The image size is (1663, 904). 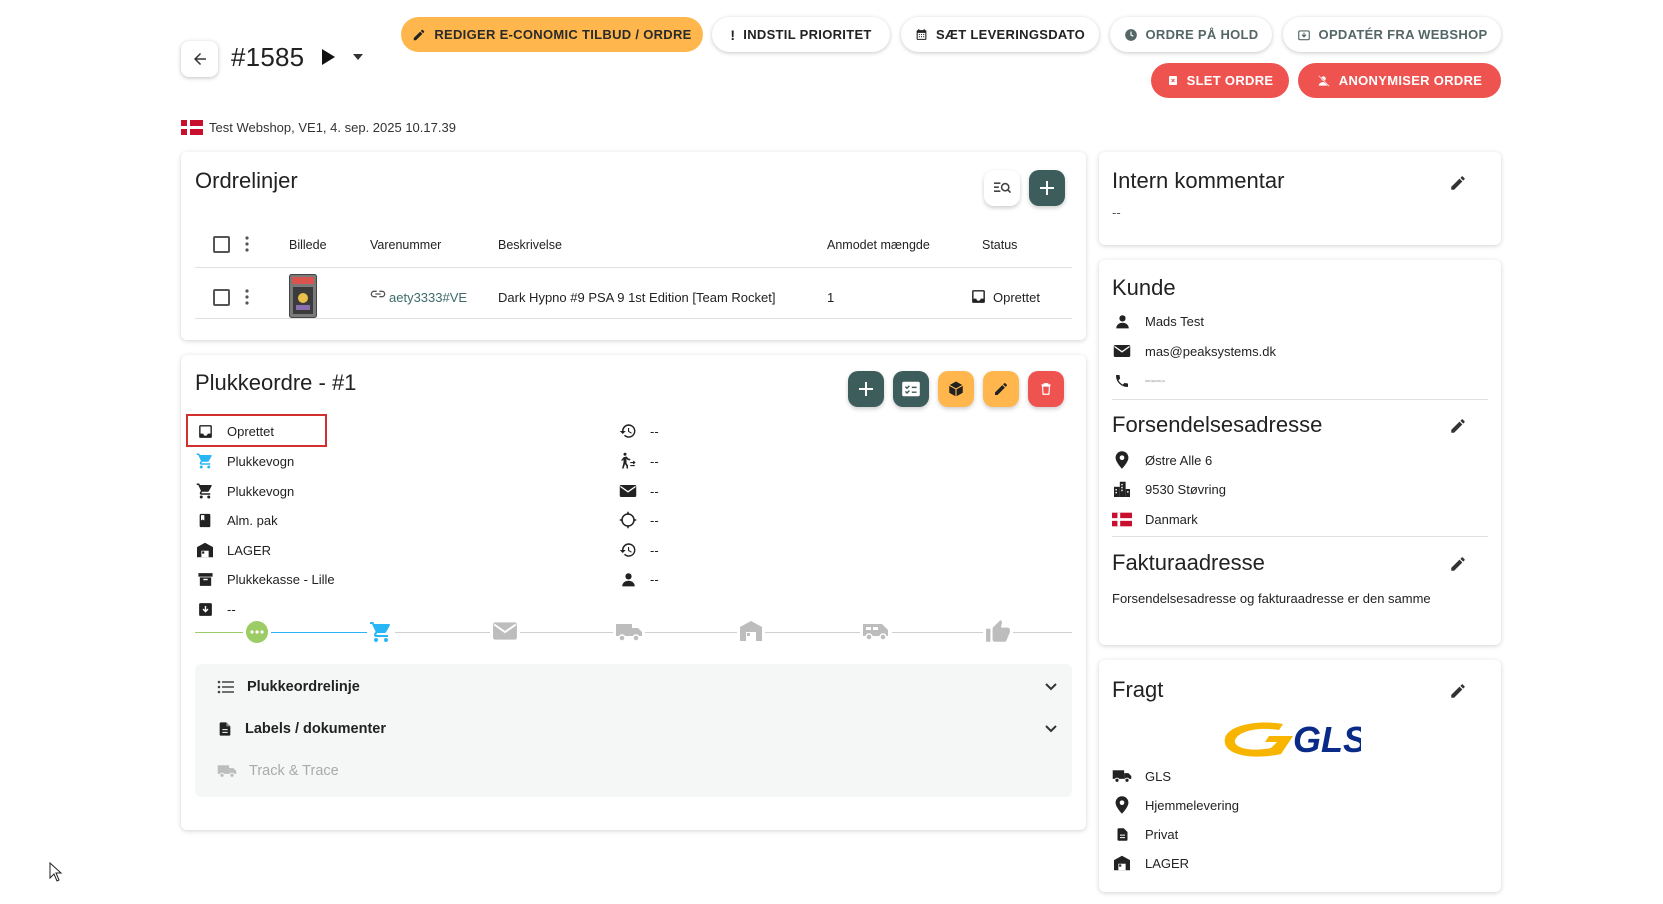 I want to click on phone-icon, so click(x=1122, y=381).